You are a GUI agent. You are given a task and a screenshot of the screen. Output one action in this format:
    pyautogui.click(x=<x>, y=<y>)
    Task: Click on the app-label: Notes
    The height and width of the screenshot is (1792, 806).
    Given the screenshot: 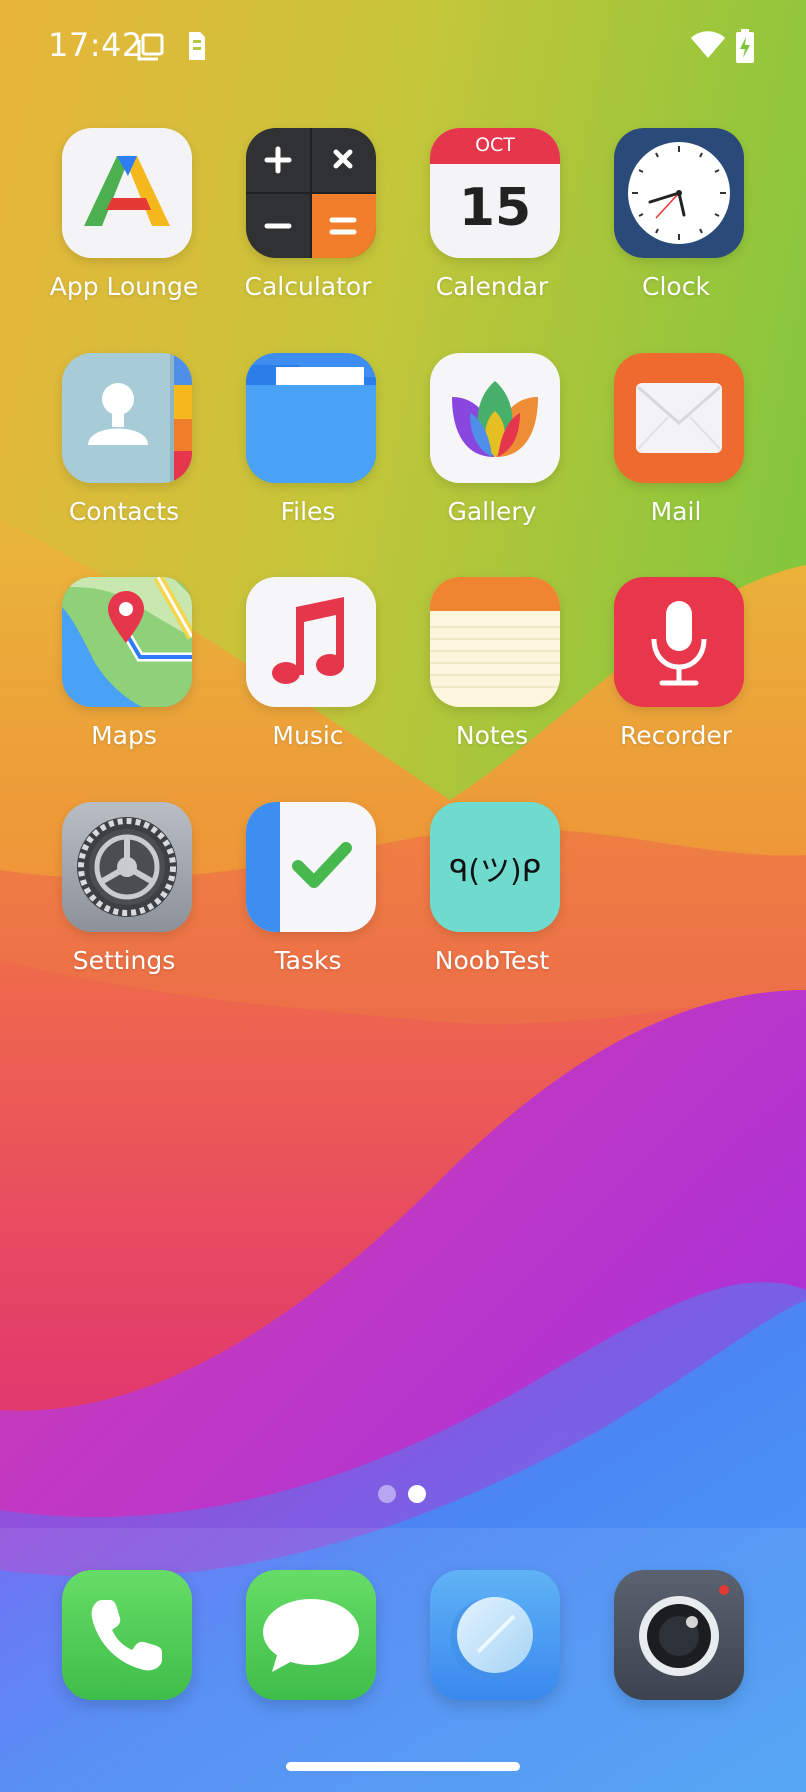 What is the action you would take?
    pyautogui.click(x=492, y=735)
    